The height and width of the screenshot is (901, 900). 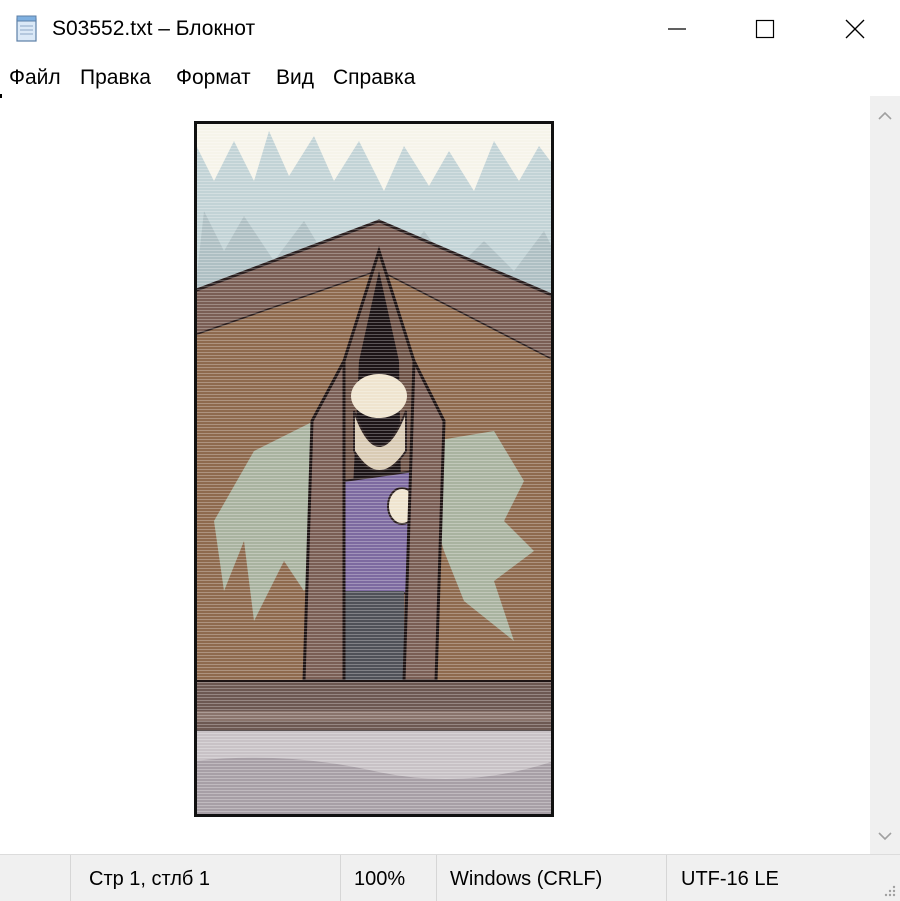 I want to click on status-line-endings-cell: Windows (CRLF), so click(x=551, y=878).